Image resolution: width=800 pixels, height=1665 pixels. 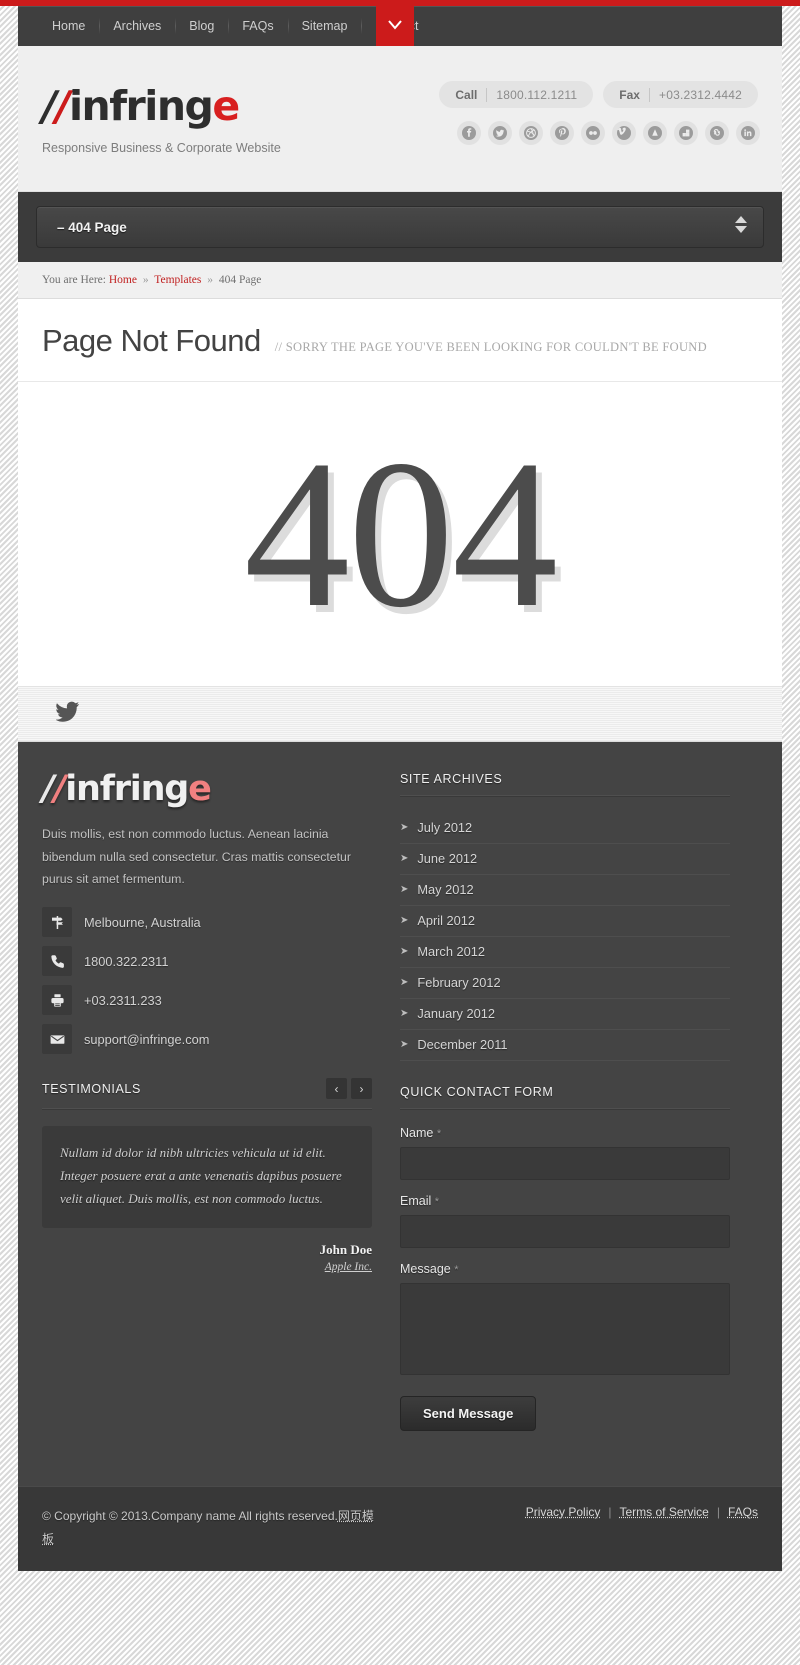 What do you see at coordinates (664, 1512) in the screenshot?
I see `link-terms-of-service: Terms of Service` at bounding box center [664, 1512].